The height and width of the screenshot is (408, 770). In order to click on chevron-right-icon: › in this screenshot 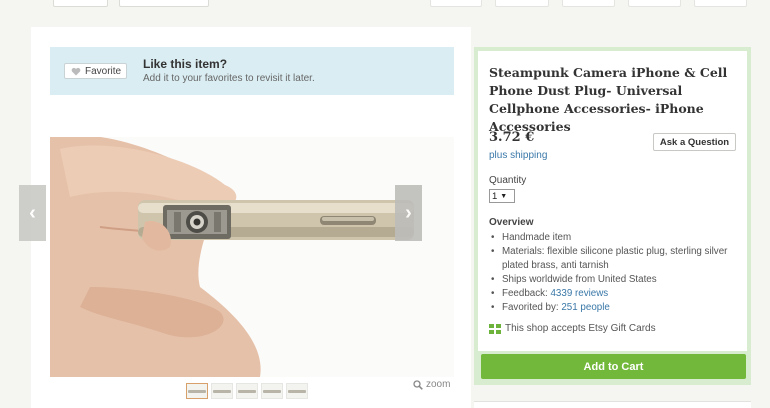, I will do `click(408, 212)`.